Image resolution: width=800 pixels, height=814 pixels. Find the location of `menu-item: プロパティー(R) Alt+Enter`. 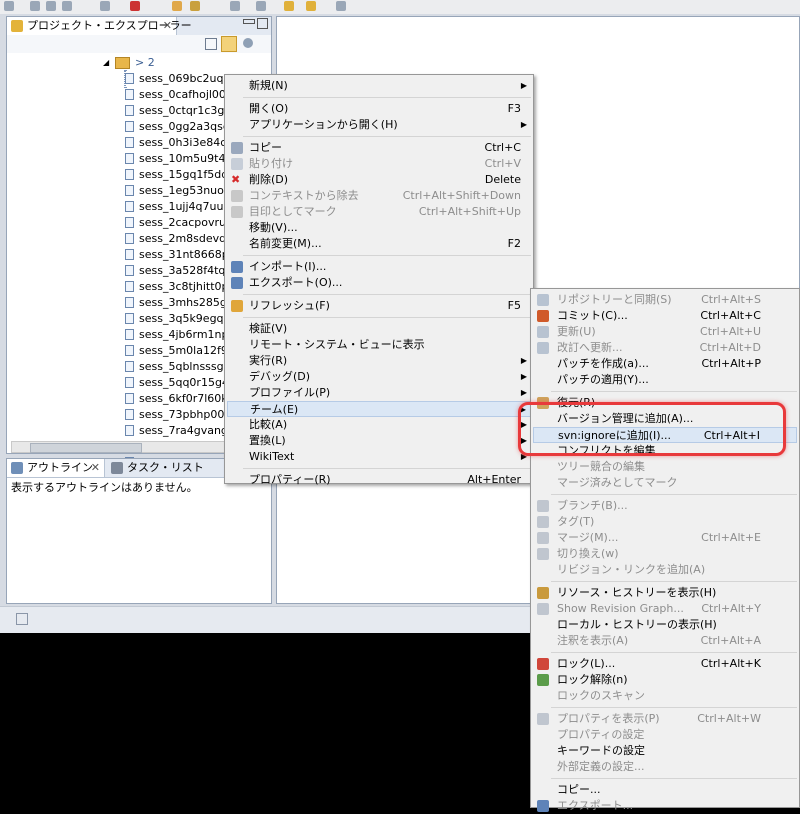

menu-item: プロパティー(R) Alt+Enter is located at coordinates (379, 480).